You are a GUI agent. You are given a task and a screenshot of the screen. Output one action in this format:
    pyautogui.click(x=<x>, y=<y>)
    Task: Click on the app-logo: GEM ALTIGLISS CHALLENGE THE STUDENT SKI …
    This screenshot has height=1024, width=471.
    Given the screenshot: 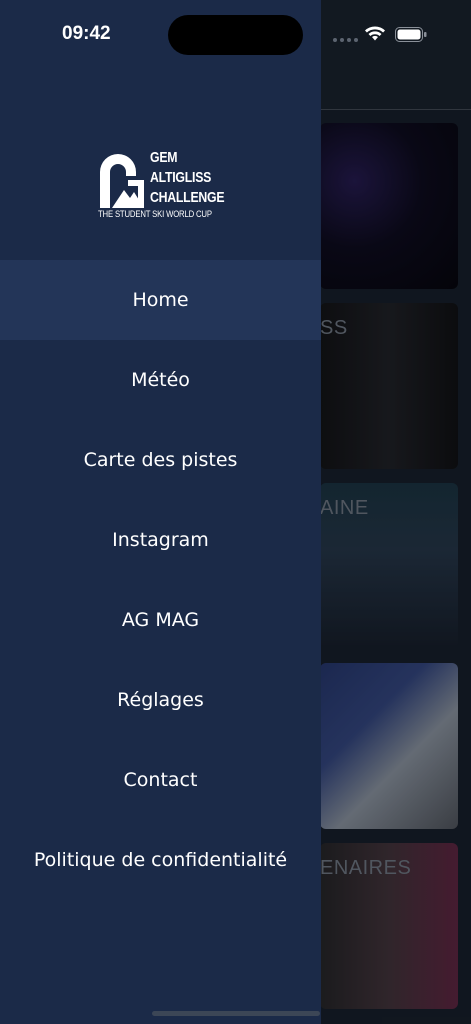 What is the action you would take?
    pyautogui.click(x=163, y=186)
    